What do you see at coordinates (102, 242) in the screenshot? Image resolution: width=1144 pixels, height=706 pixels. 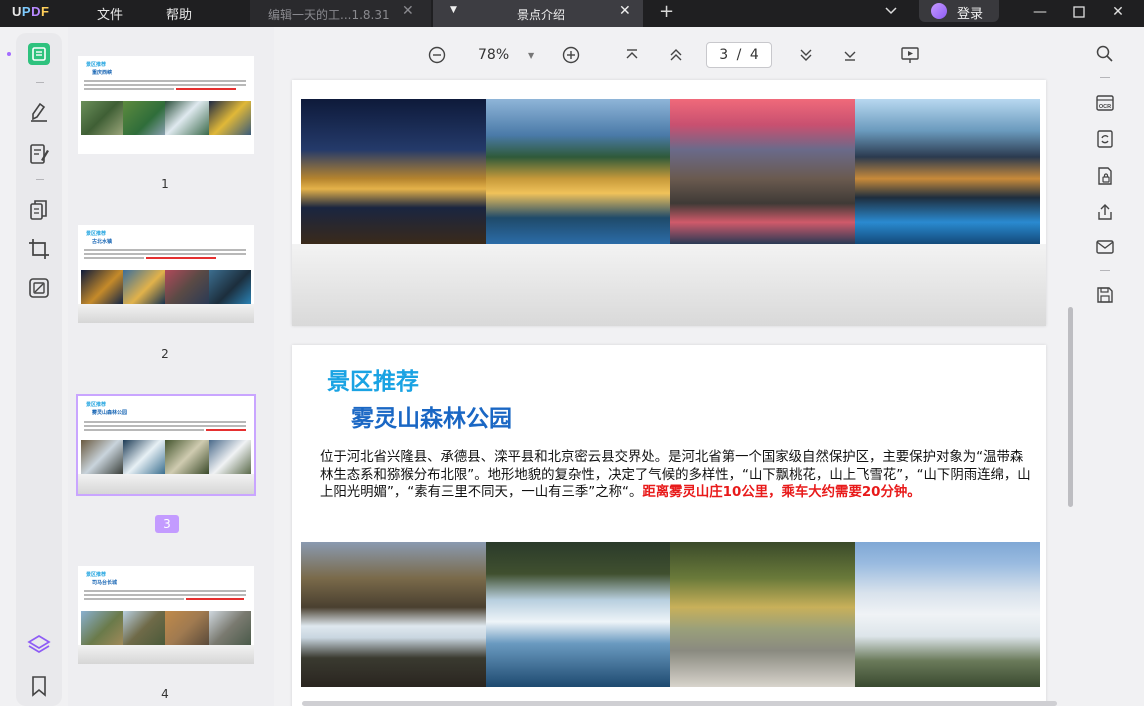 I see `thumb-subtitle: 古北水镇` at bounding box center [102, 242].